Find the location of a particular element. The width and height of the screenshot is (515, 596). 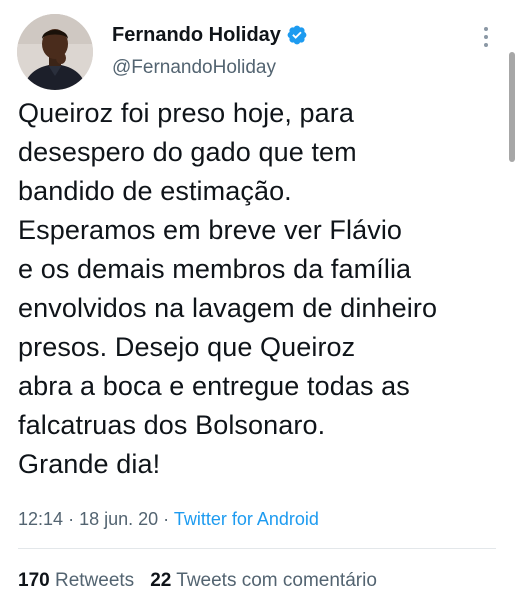

quote-tweets-label: Tweets com comentário is located at coordinates (276, 580).